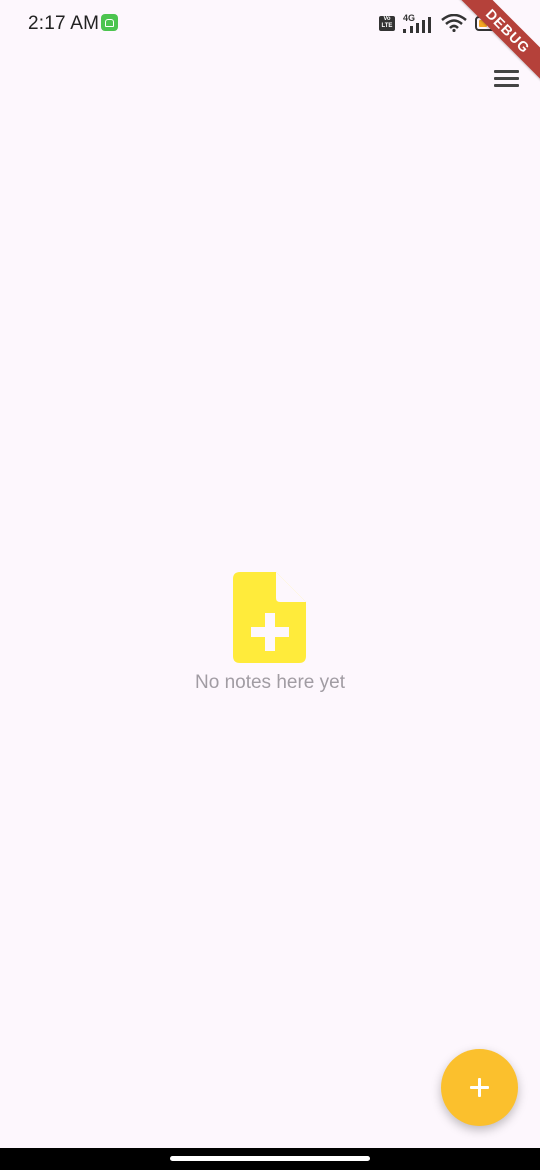  Describe the element at coordinates (109, 22) in the screenshot. I see `android-notification-icon` at that location.